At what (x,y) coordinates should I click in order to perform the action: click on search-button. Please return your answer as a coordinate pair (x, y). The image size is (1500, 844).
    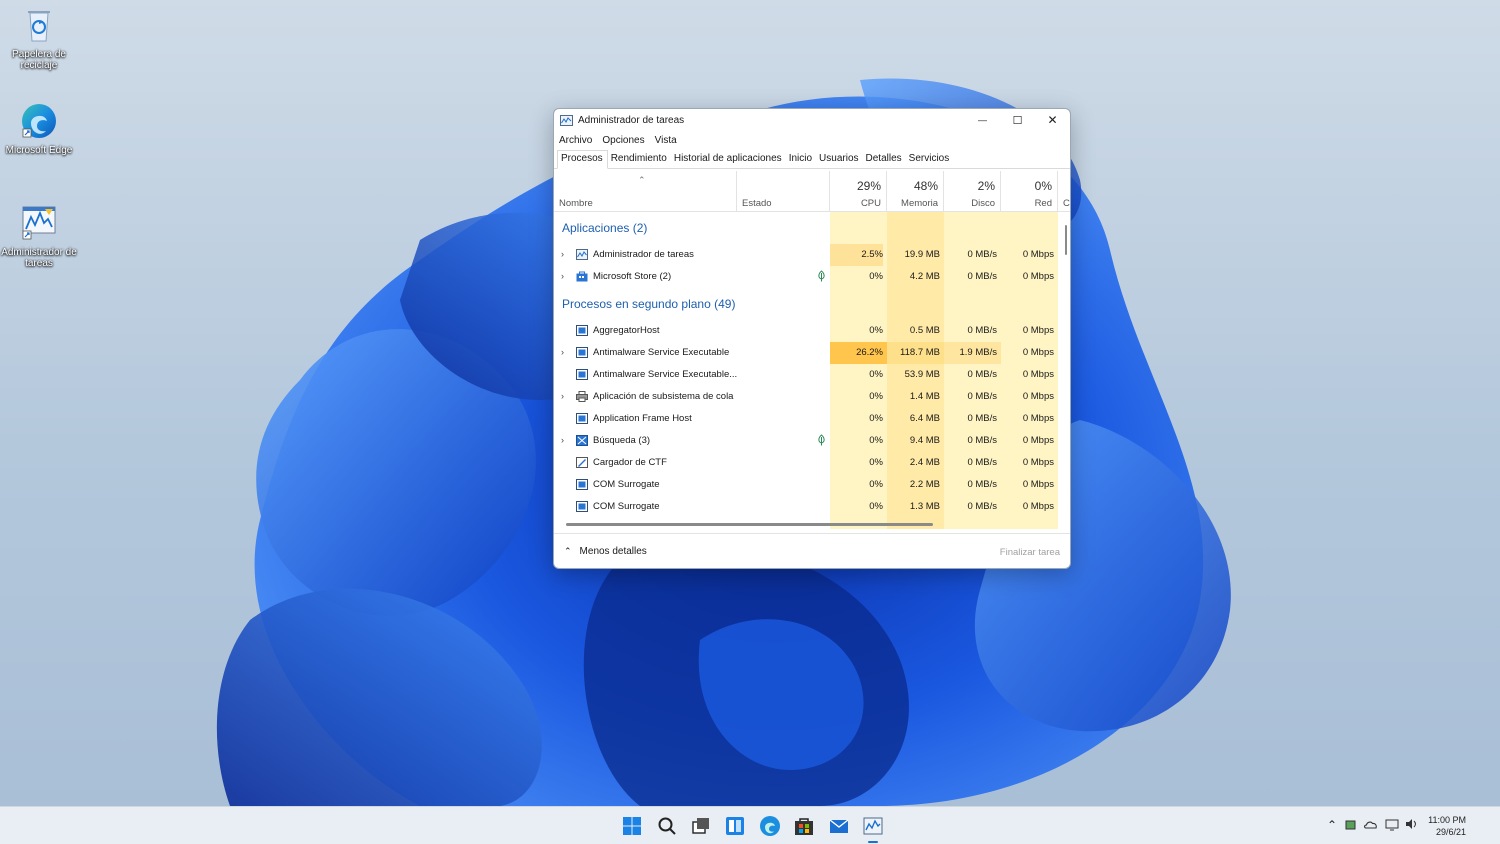
    Looking at the image, I should click on (667, 826).